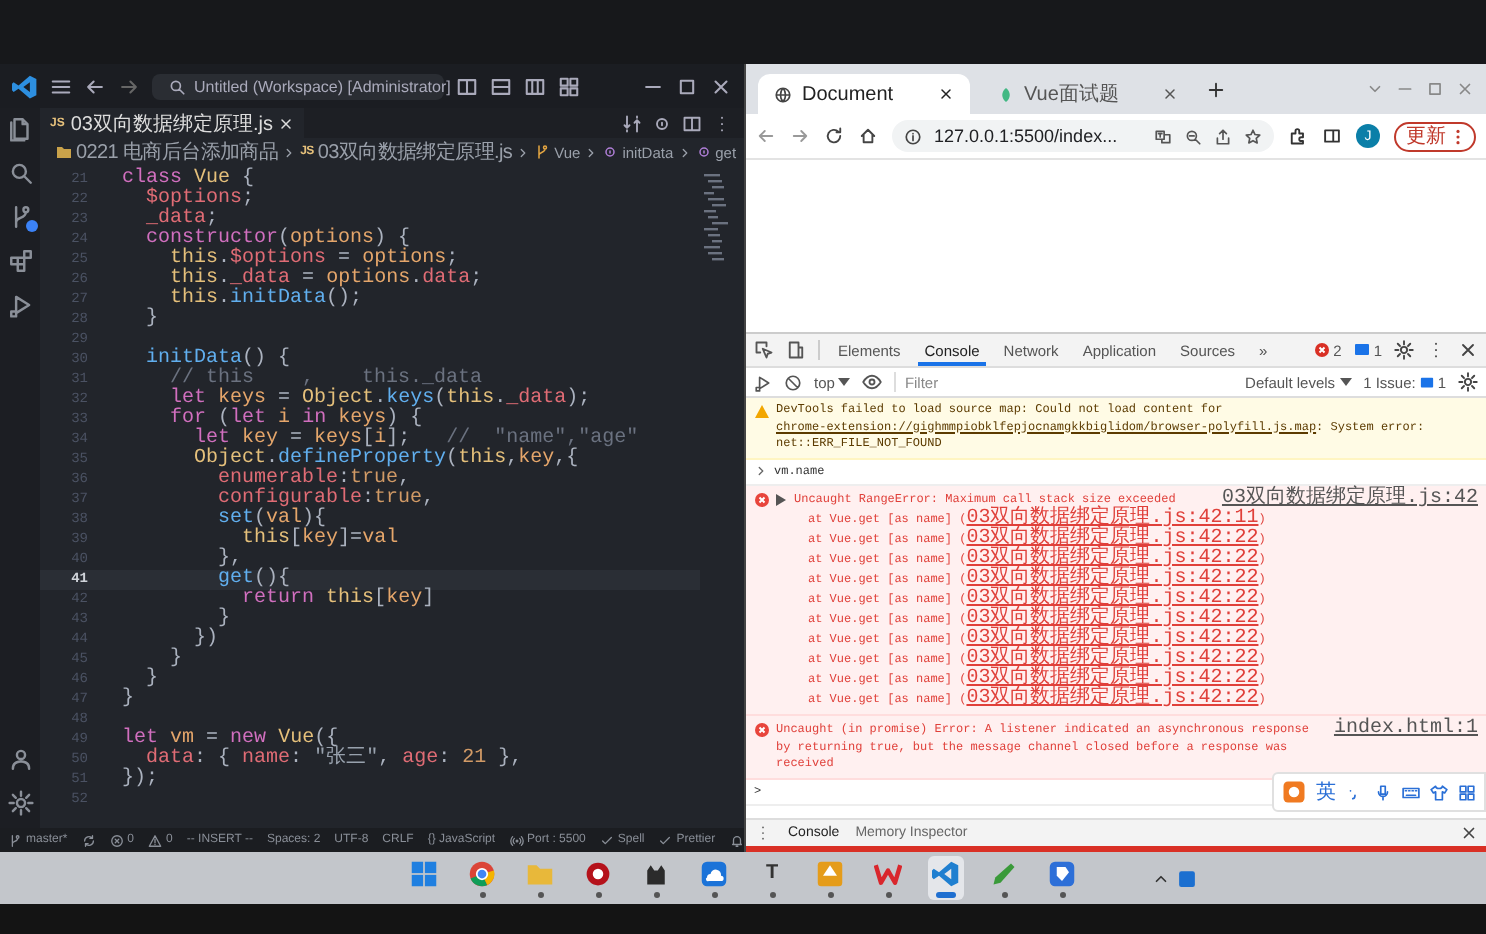 The image size is (1486, 934). I want to click on maximize-icon, so click(687, 86).